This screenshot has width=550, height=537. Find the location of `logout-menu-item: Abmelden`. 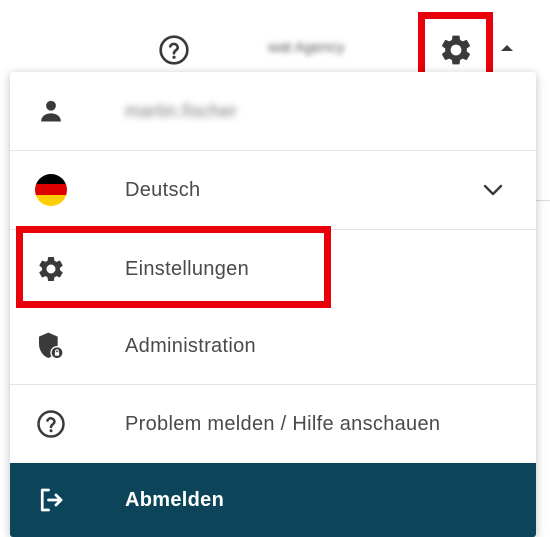

logout-menu-item: Abmelden is located at coordinates (273, 500).